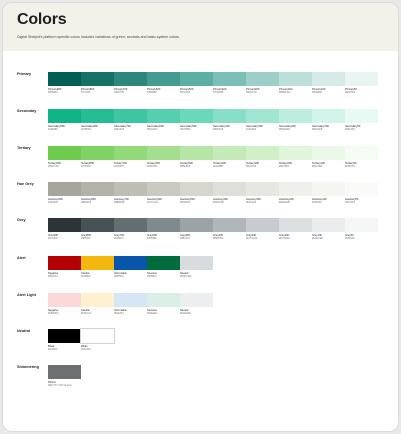 The image size is (401, 434). I want to click on swatch-caption: Primary200 #BDDFDA, so click(295, 91).